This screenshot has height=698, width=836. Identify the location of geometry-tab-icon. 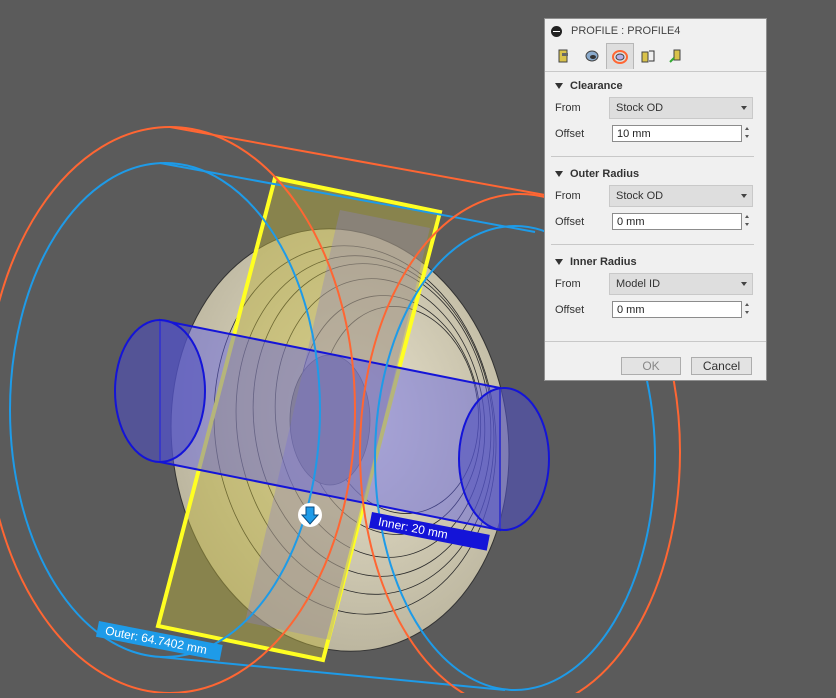
(592, 56).